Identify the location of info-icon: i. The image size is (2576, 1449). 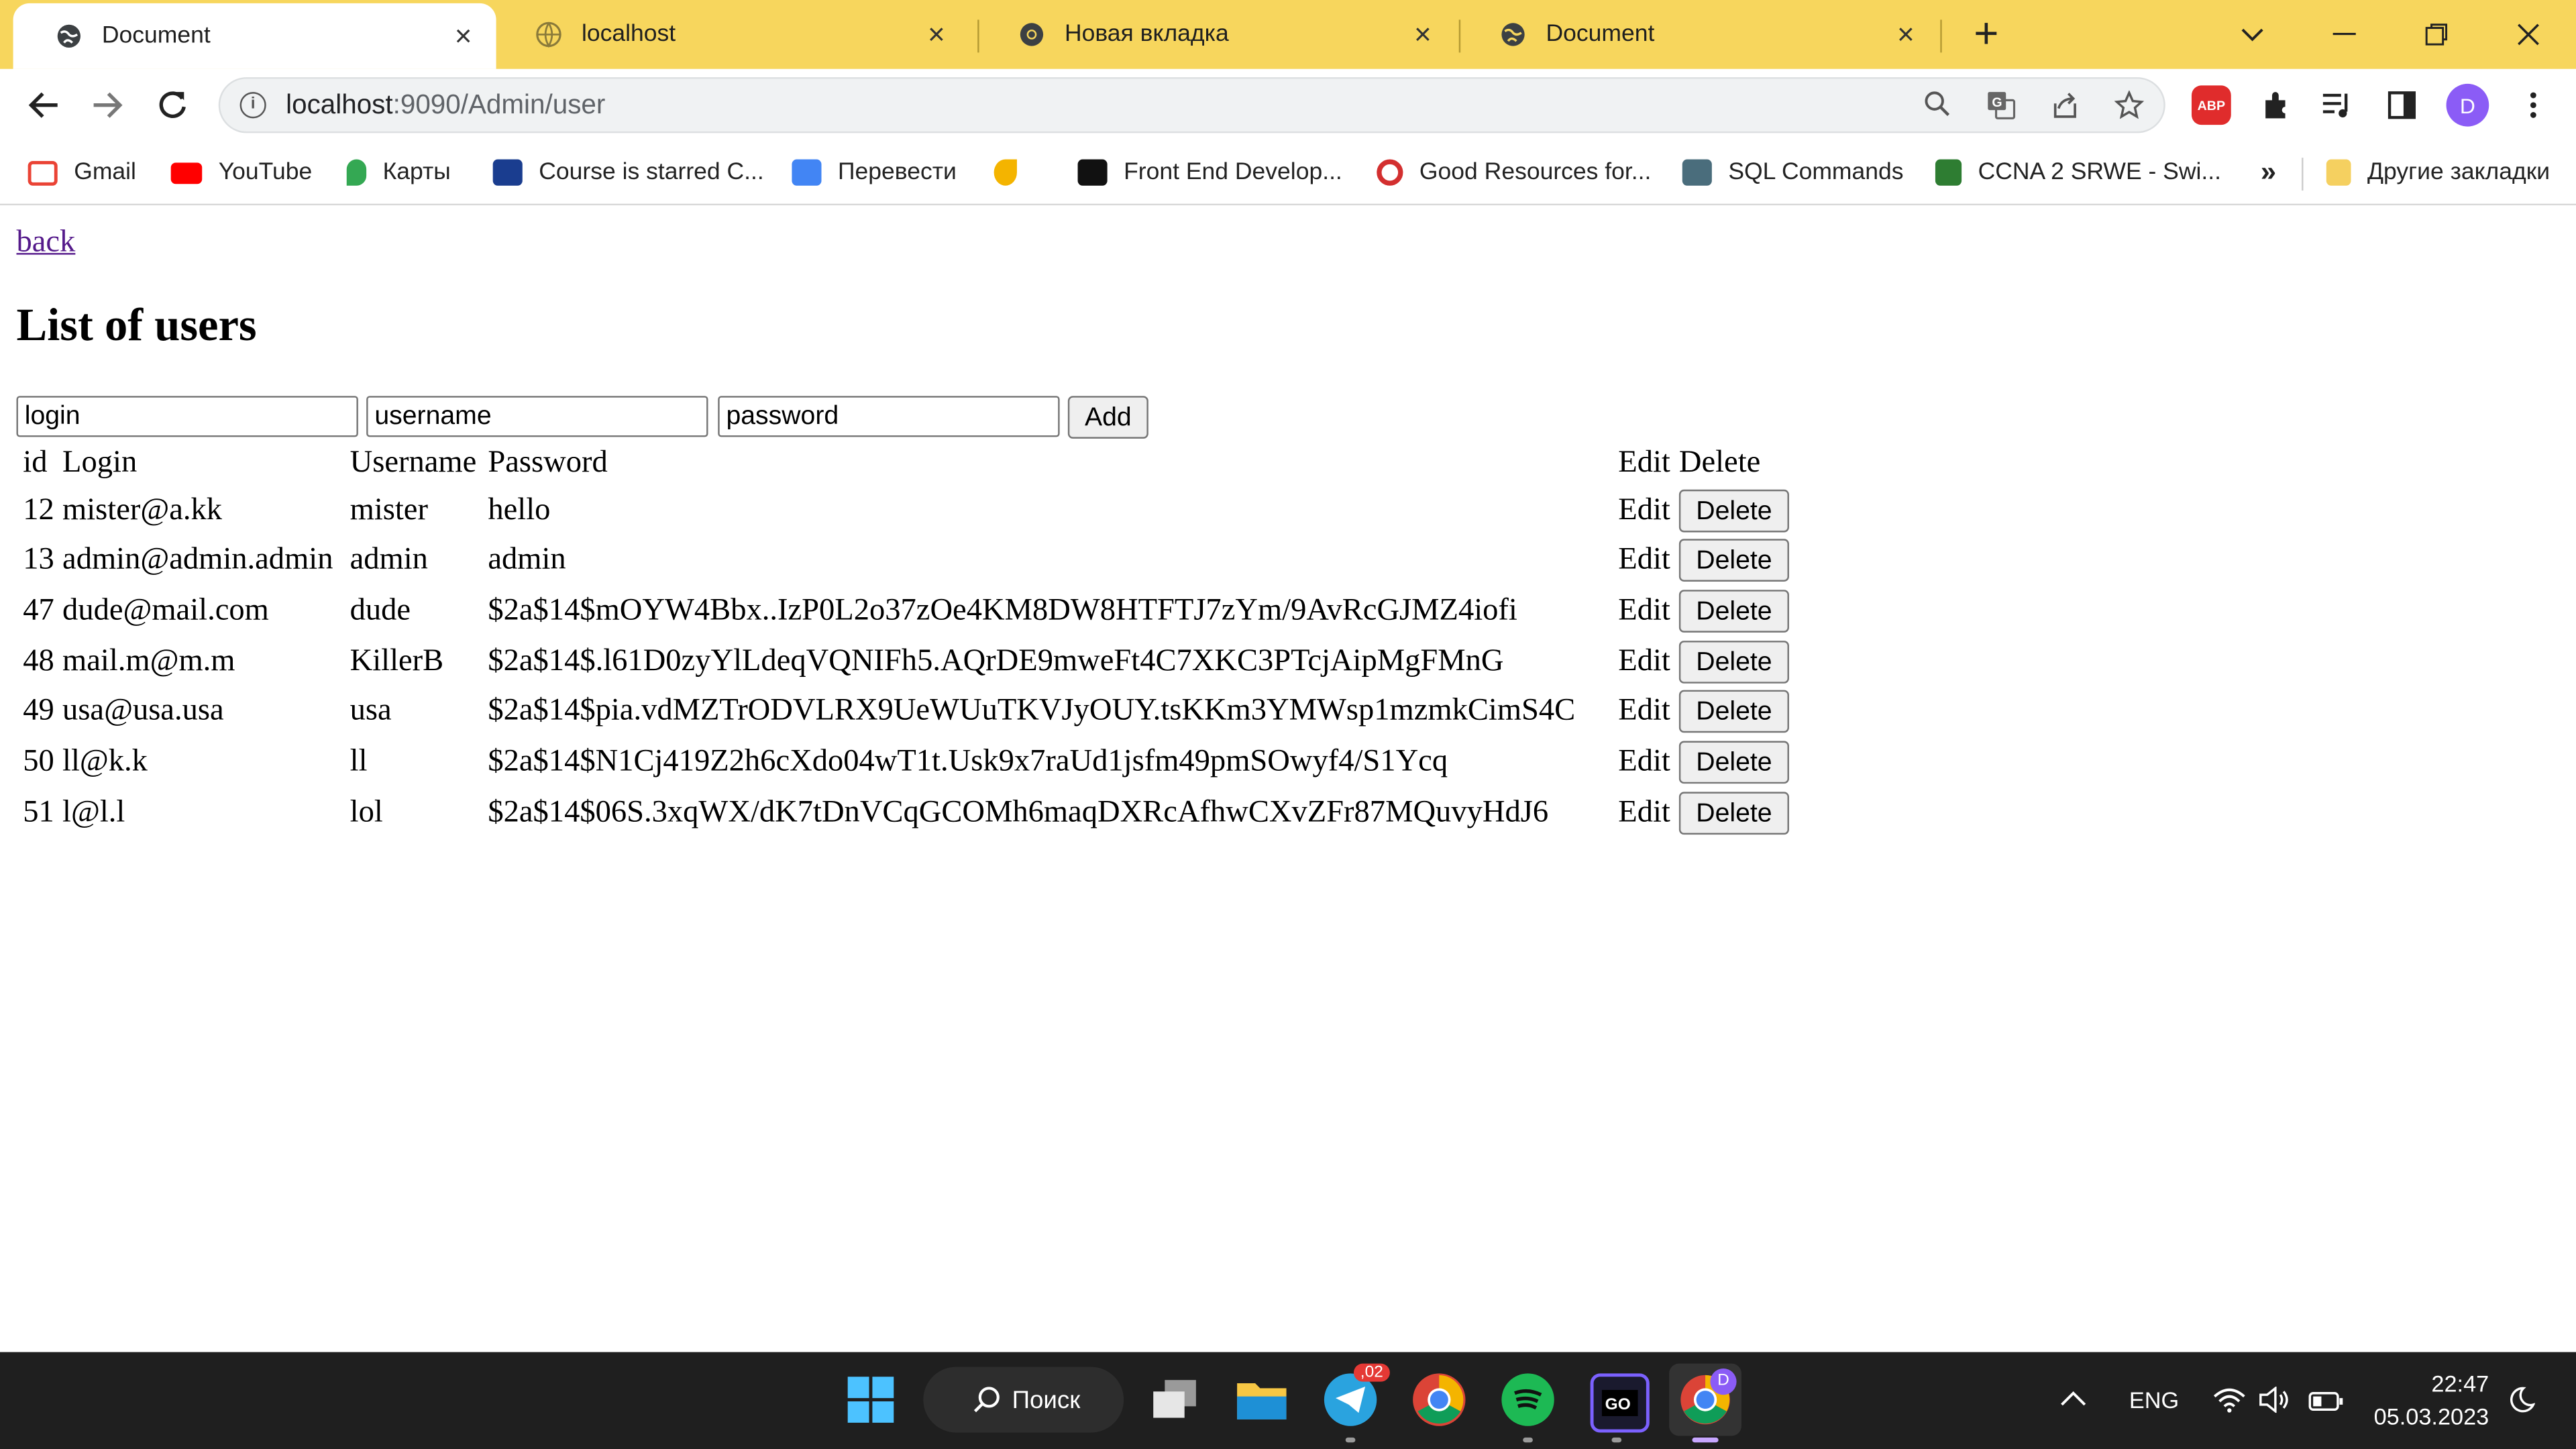
(252, 105).